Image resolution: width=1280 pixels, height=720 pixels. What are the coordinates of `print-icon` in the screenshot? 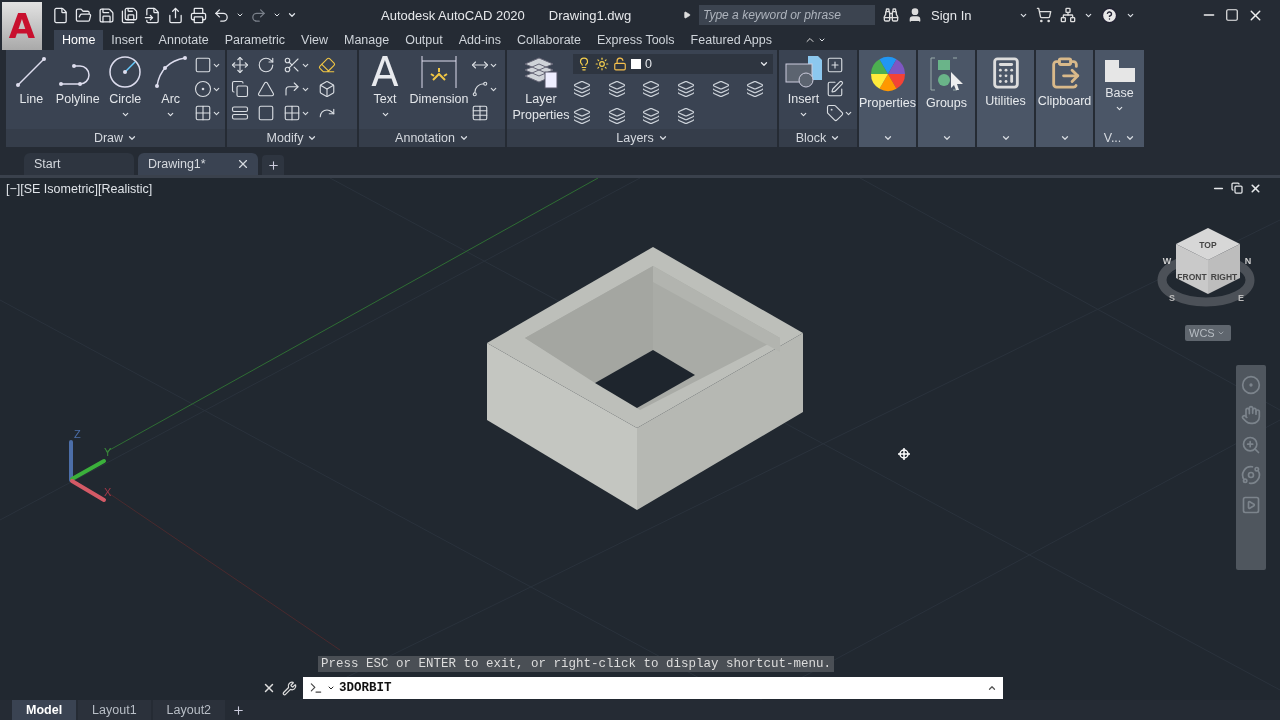 It's located at (198, 15).